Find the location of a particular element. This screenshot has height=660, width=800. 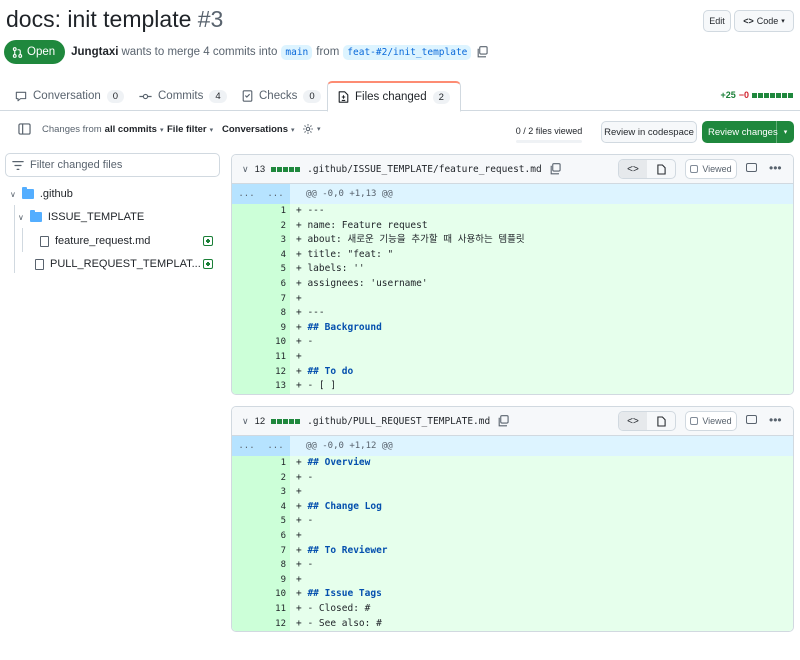

diff-line: 1 + ## Overview is located at coordinates (512, 463).